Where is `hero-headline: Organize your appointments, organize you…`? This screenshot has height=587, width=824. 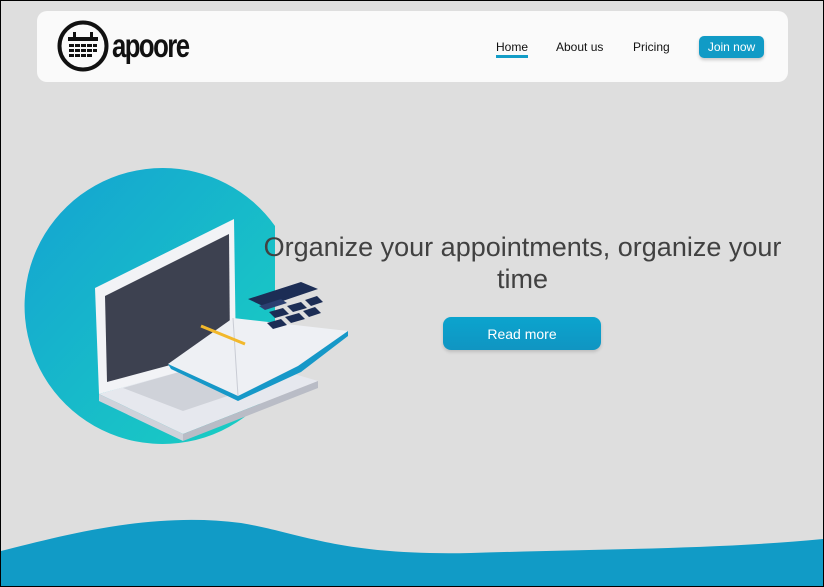
hero-headline: Organize your appointments, organize you… is located at coordinates (522, 263).